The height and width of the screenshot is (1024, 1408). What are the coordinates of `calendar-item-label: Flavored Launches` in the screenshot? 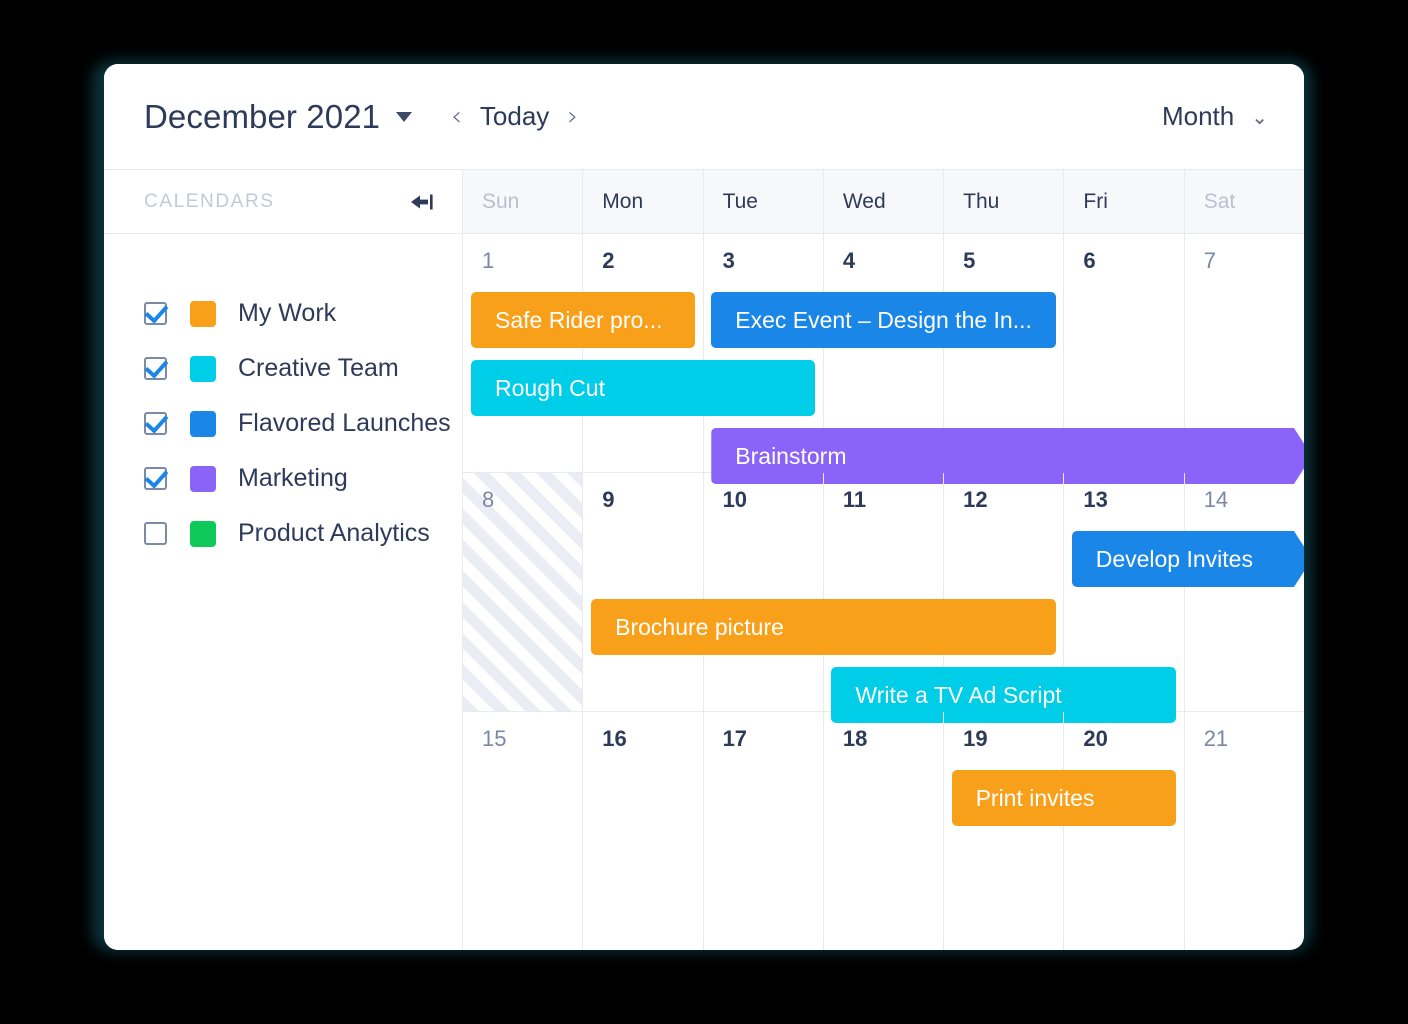 It's located at (344, 423).